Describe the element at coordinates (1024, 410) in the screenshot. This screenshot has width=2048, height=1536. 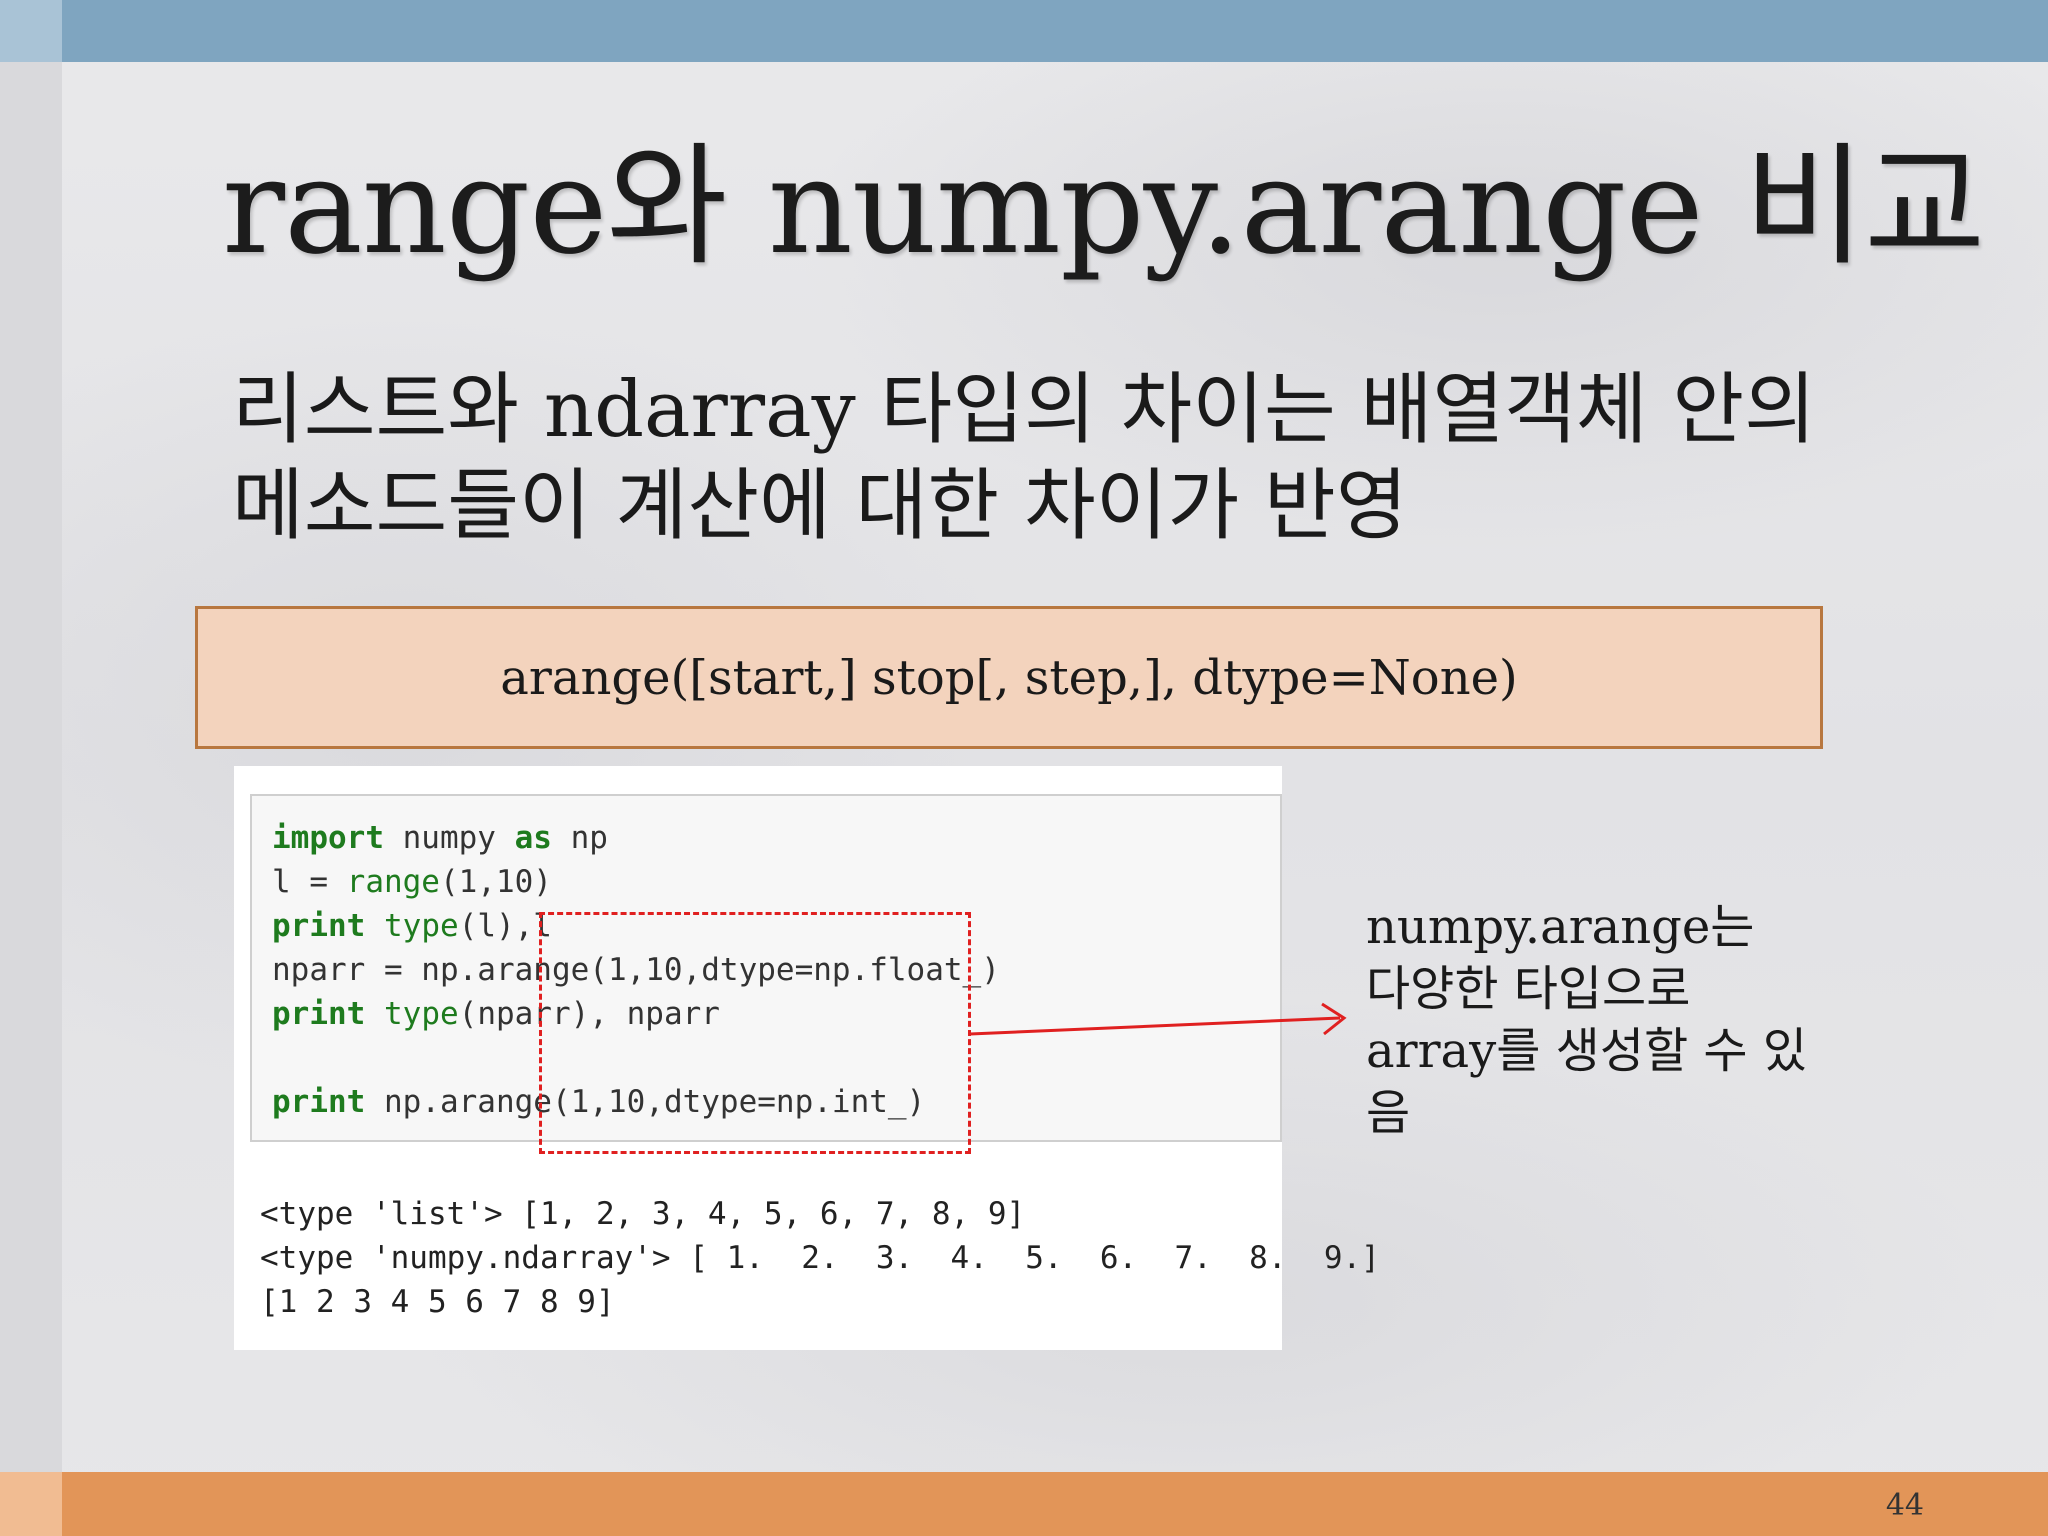
I see `subtitle-line: 리스트와 ndarray 타입의 차이는 배열객체 안의` at that location.